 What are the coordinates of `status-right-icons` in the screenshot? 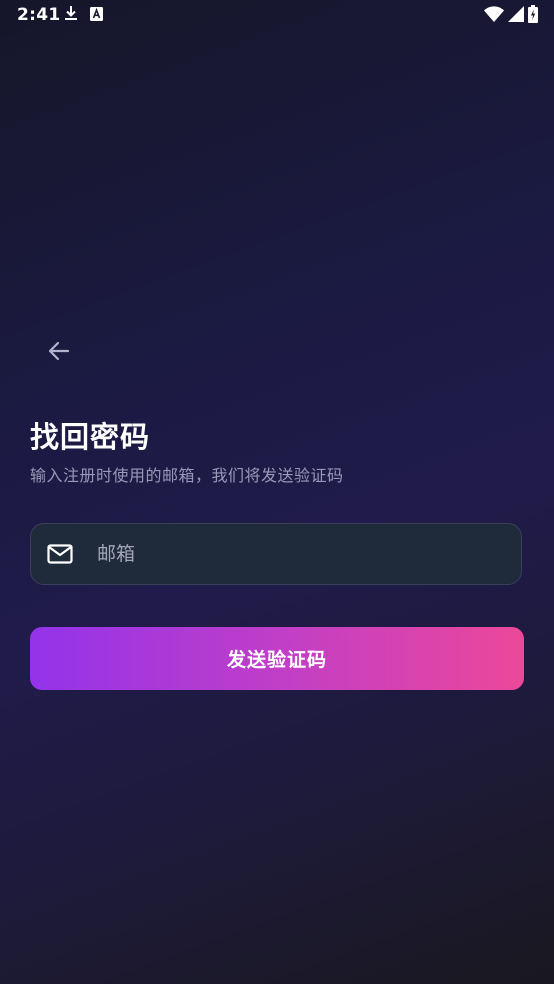 It's located at (511, 16).